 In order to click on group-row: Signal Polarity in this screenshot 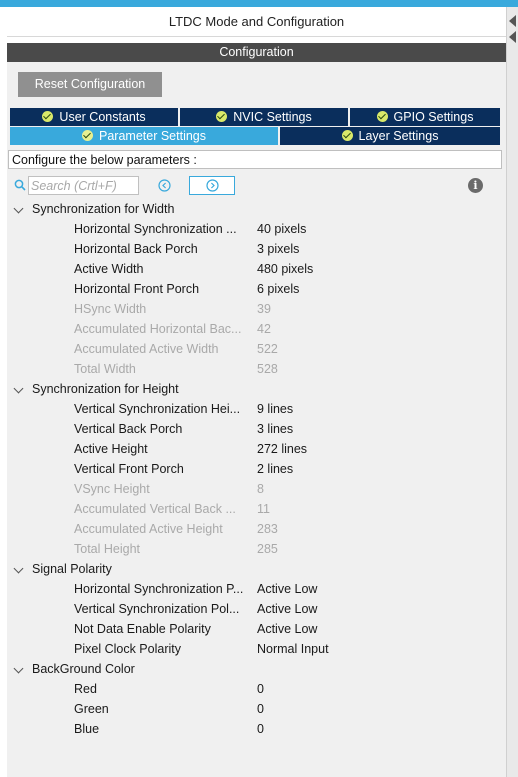, I will do `click(257, 569)`.